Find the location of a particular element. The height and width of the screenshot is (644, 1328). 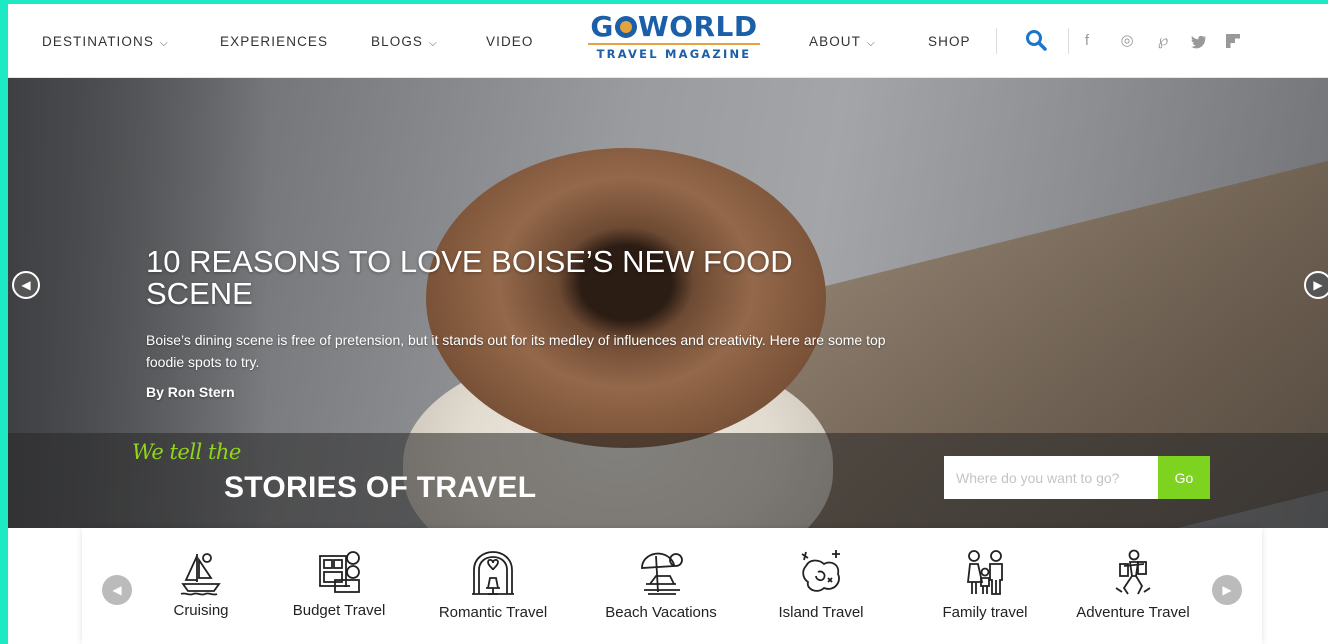

nav-shop: SHOP is located at coordinates (949, 41).